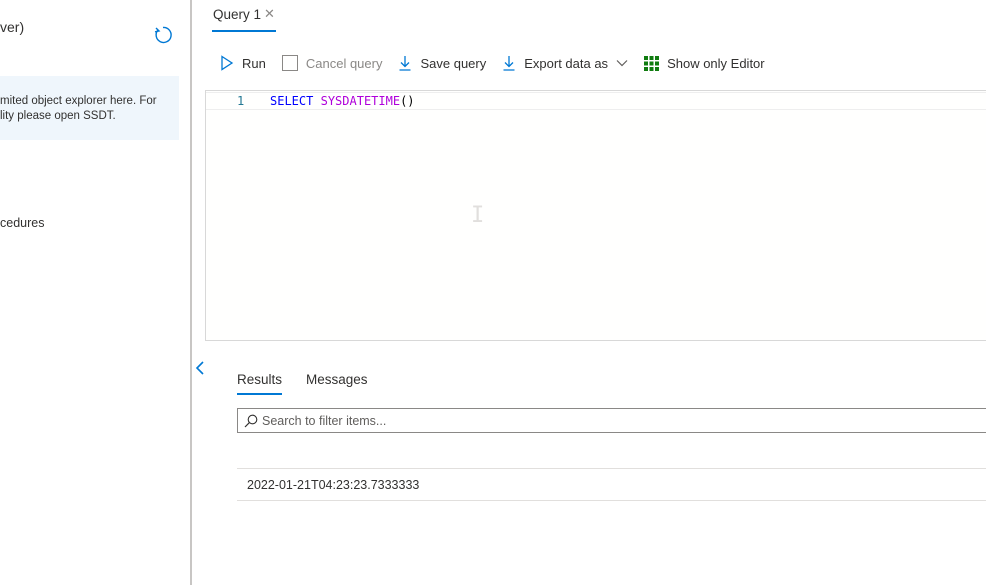  I want to click on export-data-button: Export data as, so click(565, 63).